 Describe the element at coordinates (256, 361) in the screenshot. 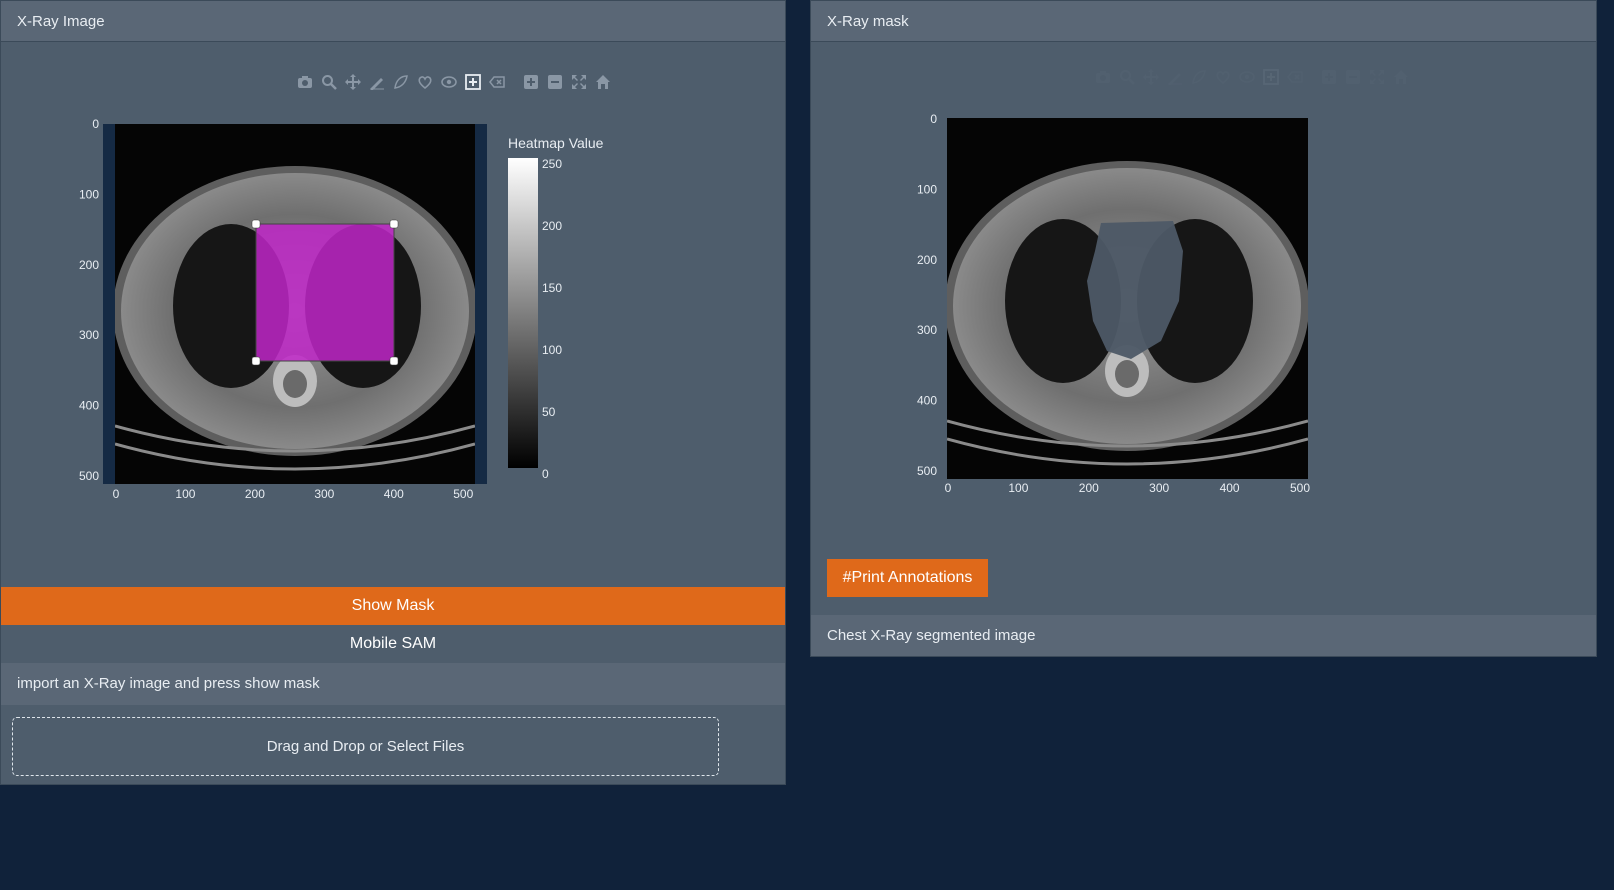

I see `rect-handle-bl` at that location.